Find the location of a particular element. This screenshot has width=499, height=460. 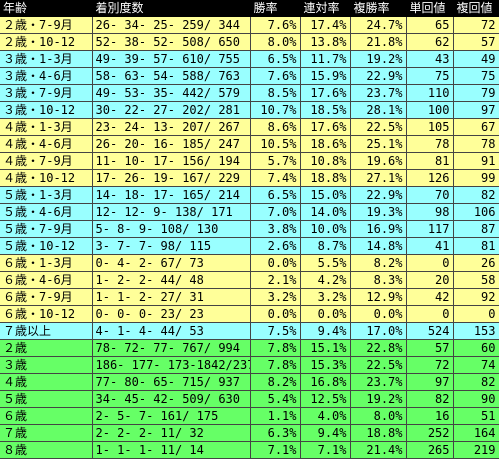

row-top2-rate: 11.7% is located at coordinates (325, 59).